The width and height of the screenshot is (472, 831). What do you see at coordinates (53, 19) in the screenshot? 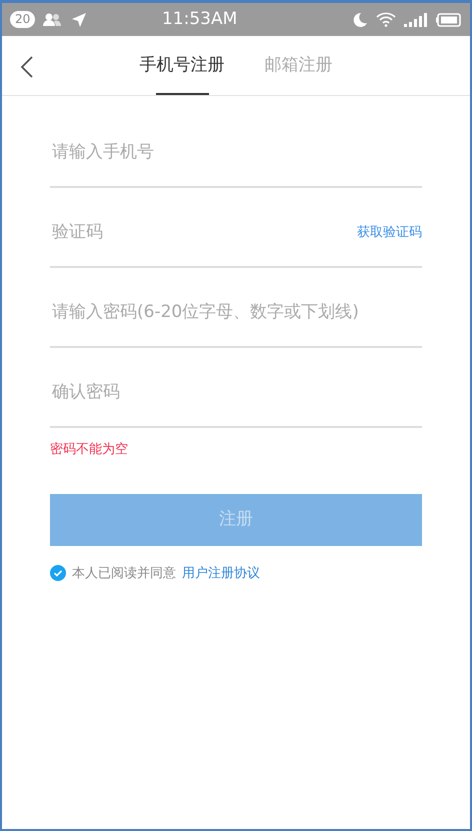
I see `contacts-icon` at bounding box center [53, 19].